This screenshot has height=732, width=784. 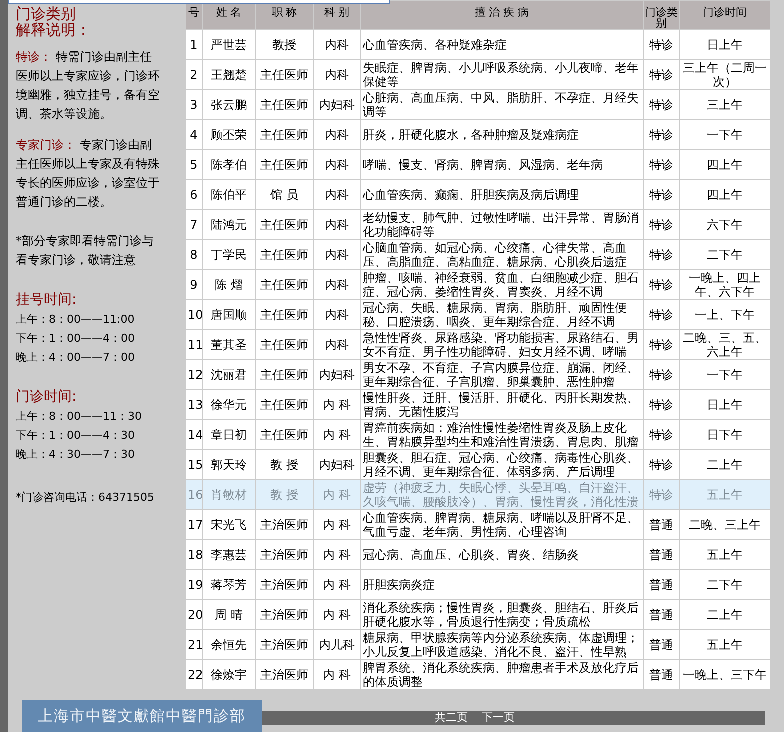 I want to click on sidebar-heading: 门诊类别, so click(x=46, y=14).